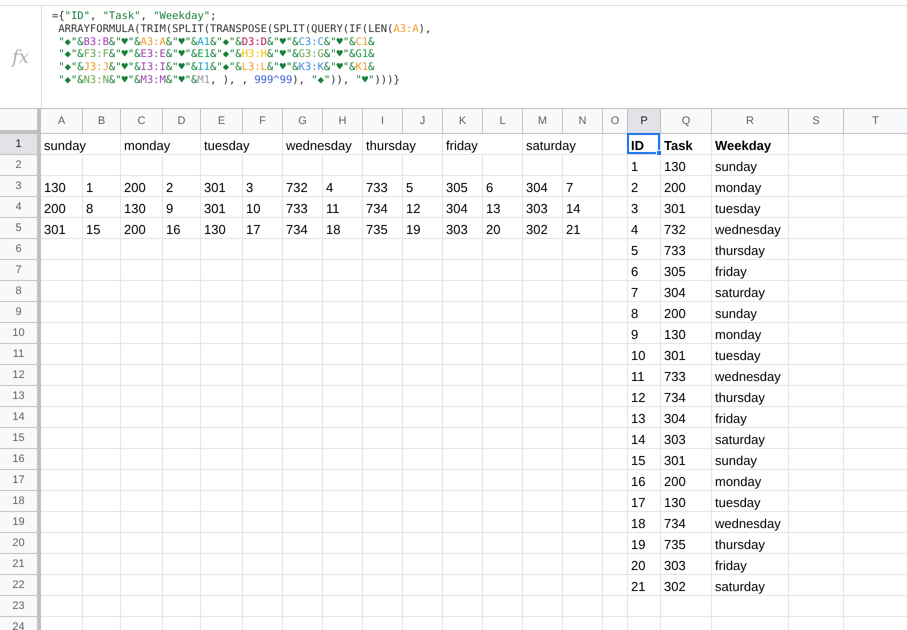  What do you see at coordinates (20, 165) in the screenshot?
I see `row-header: 2` at bounding box center [20, 165].